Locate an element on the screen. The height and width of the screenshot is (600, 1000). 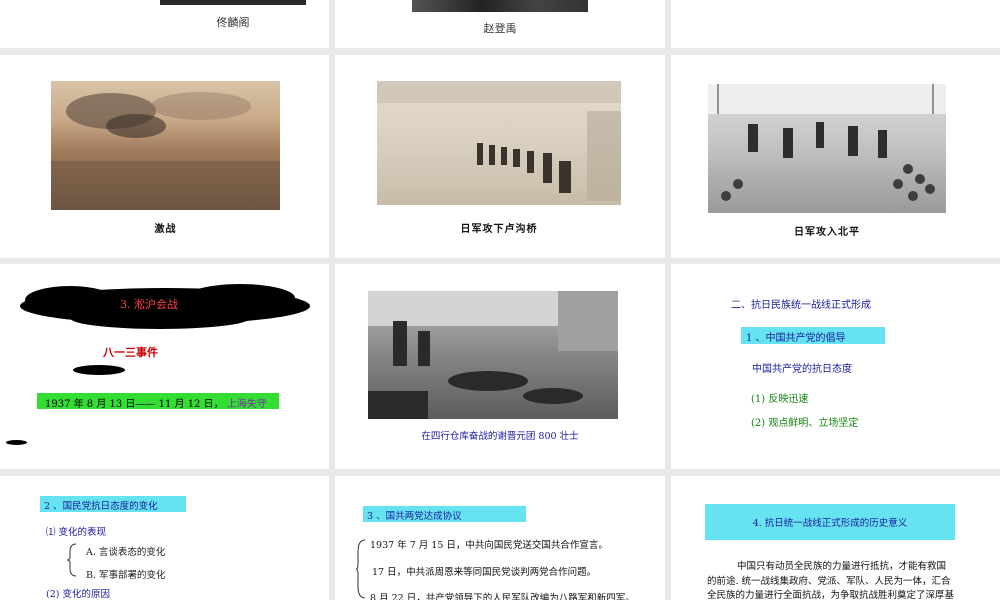
slide-sihang: 在四行仓库奋战的谢晋元团 800 壮士 is located at coordinates (500, 366).